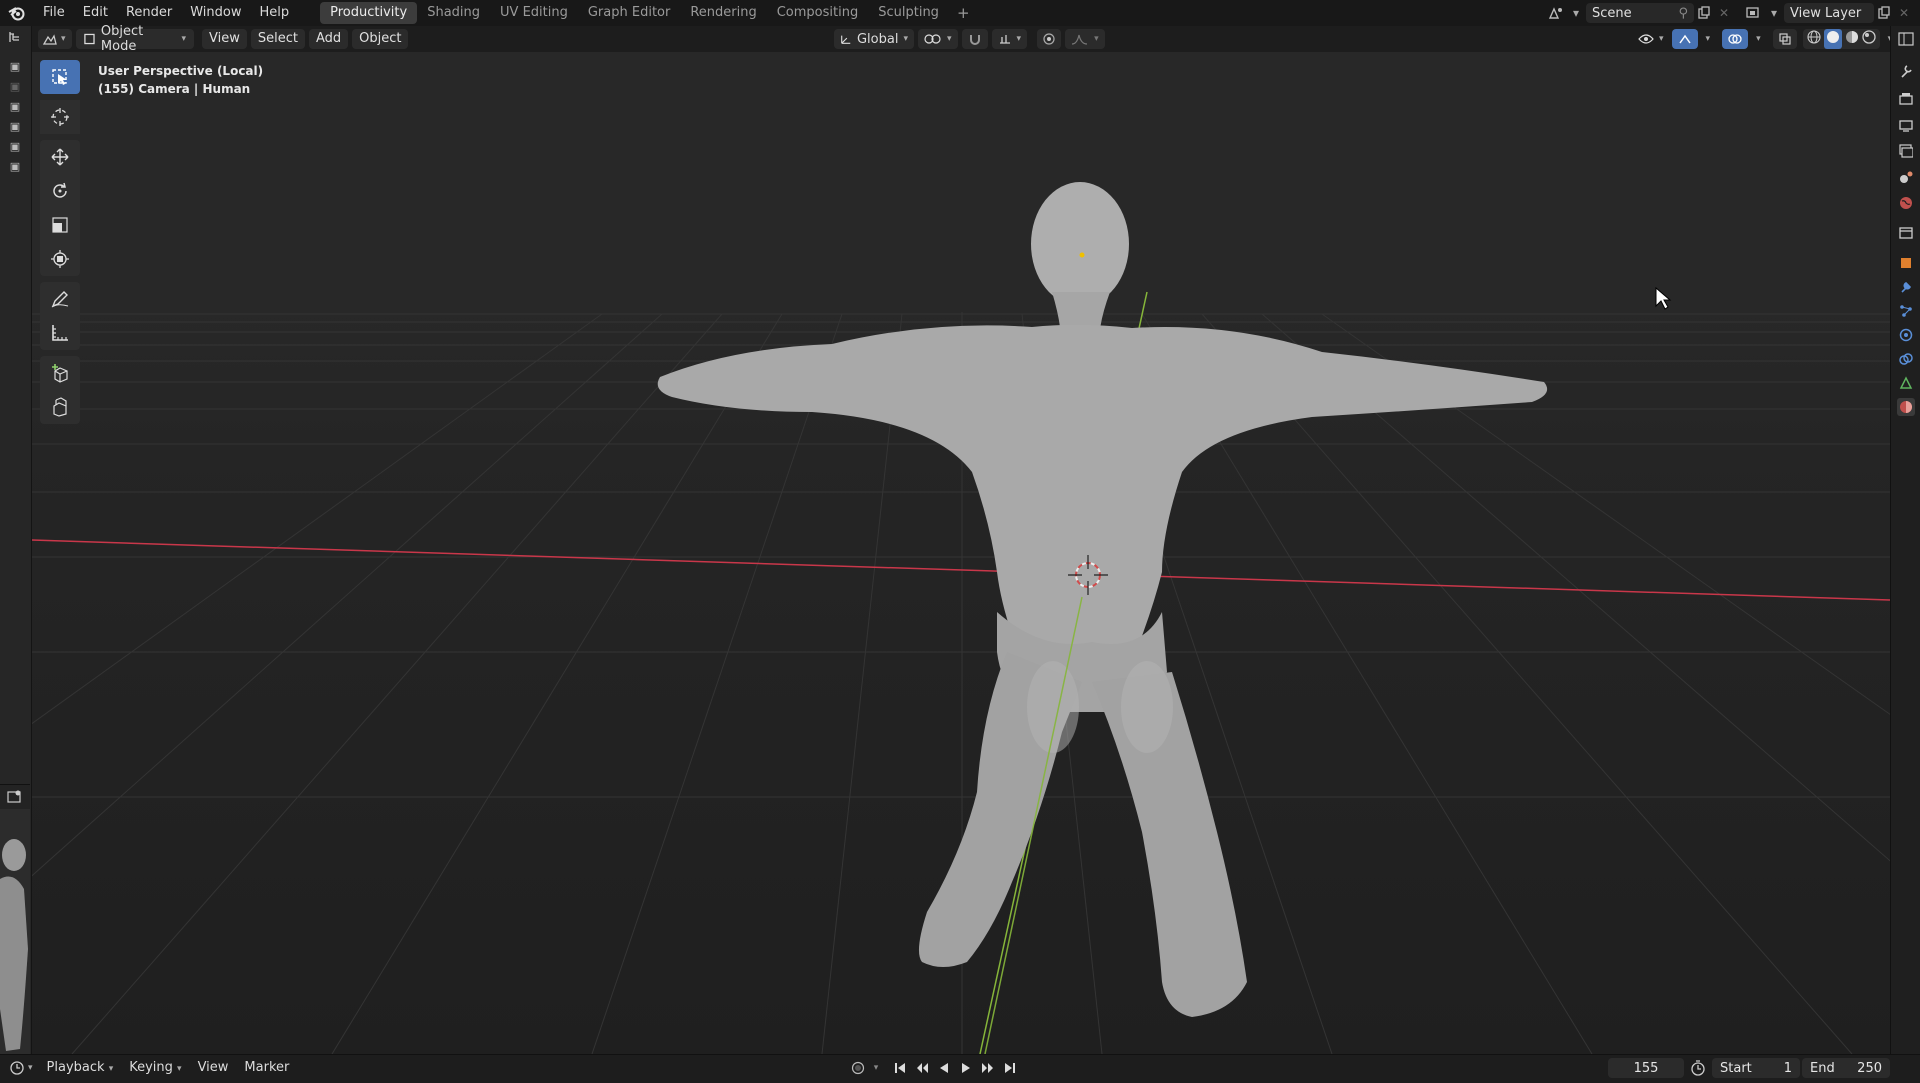  I want to click on current-frame-field: 155, so click(1646, 1068).